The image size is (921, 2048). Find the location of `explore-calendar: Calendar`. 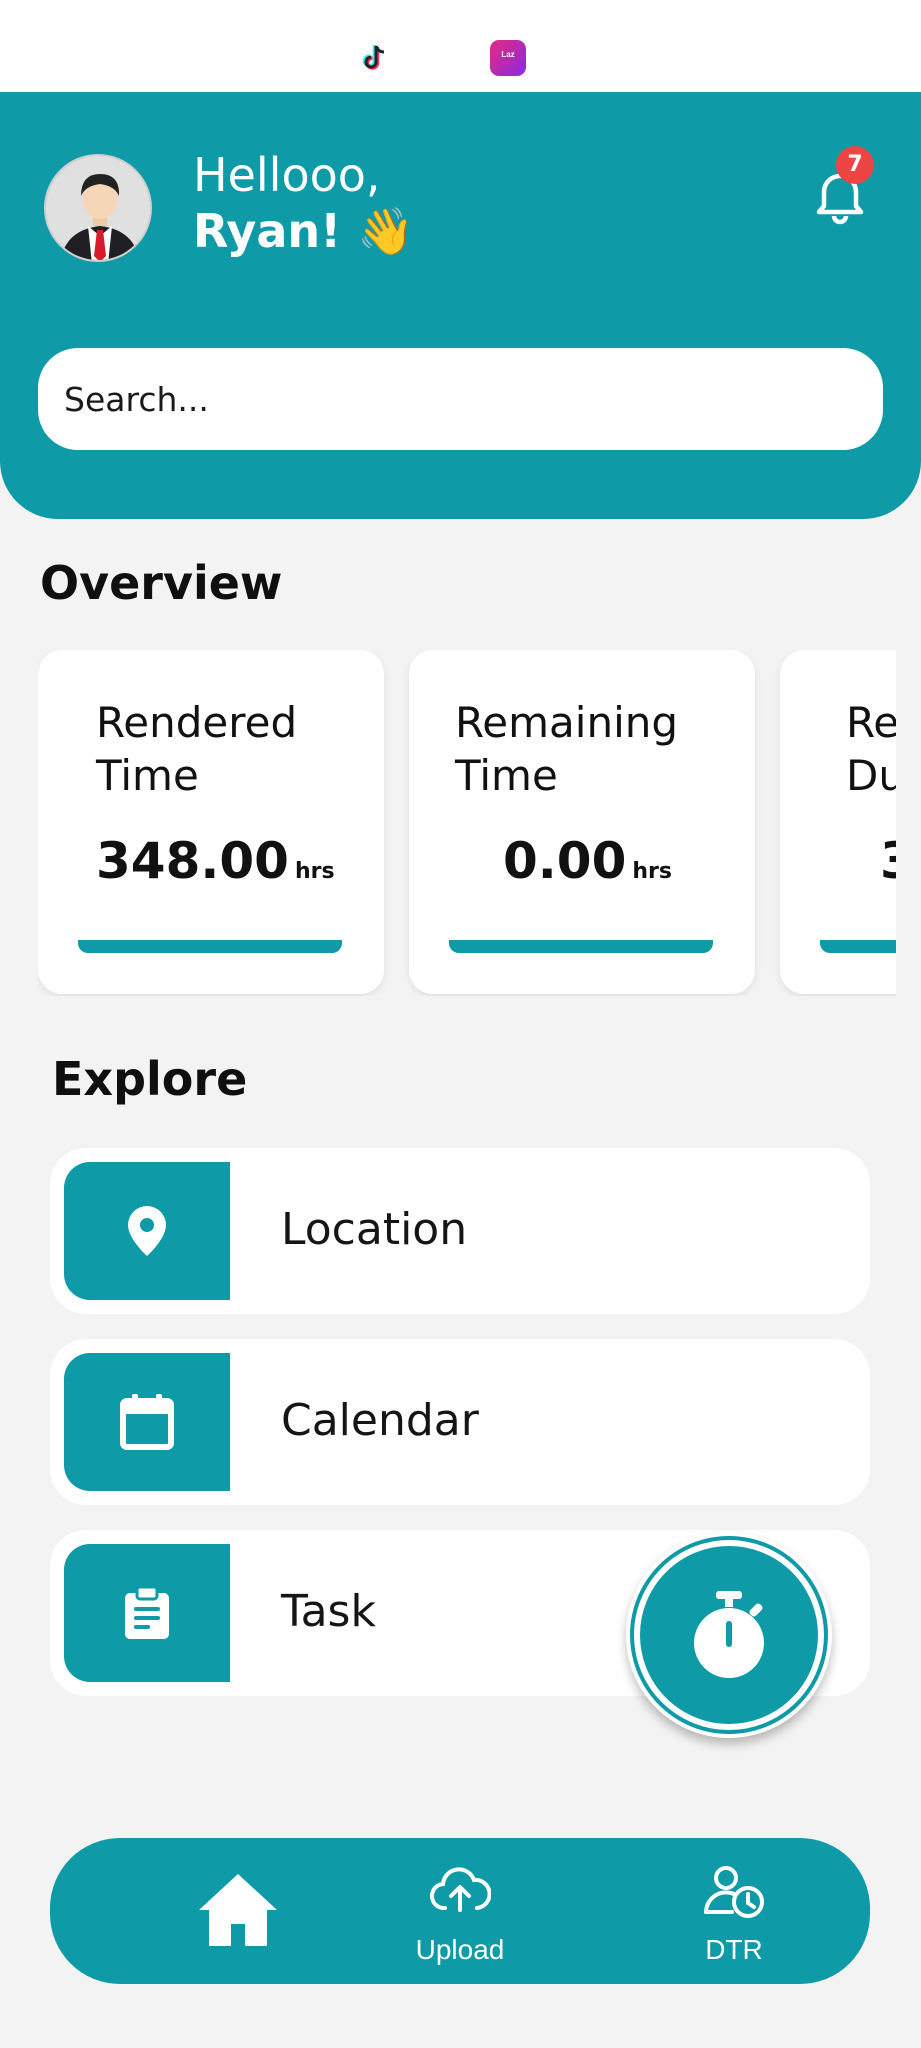

explore-calendar: Calendar is located at coordinates (460, 1422).